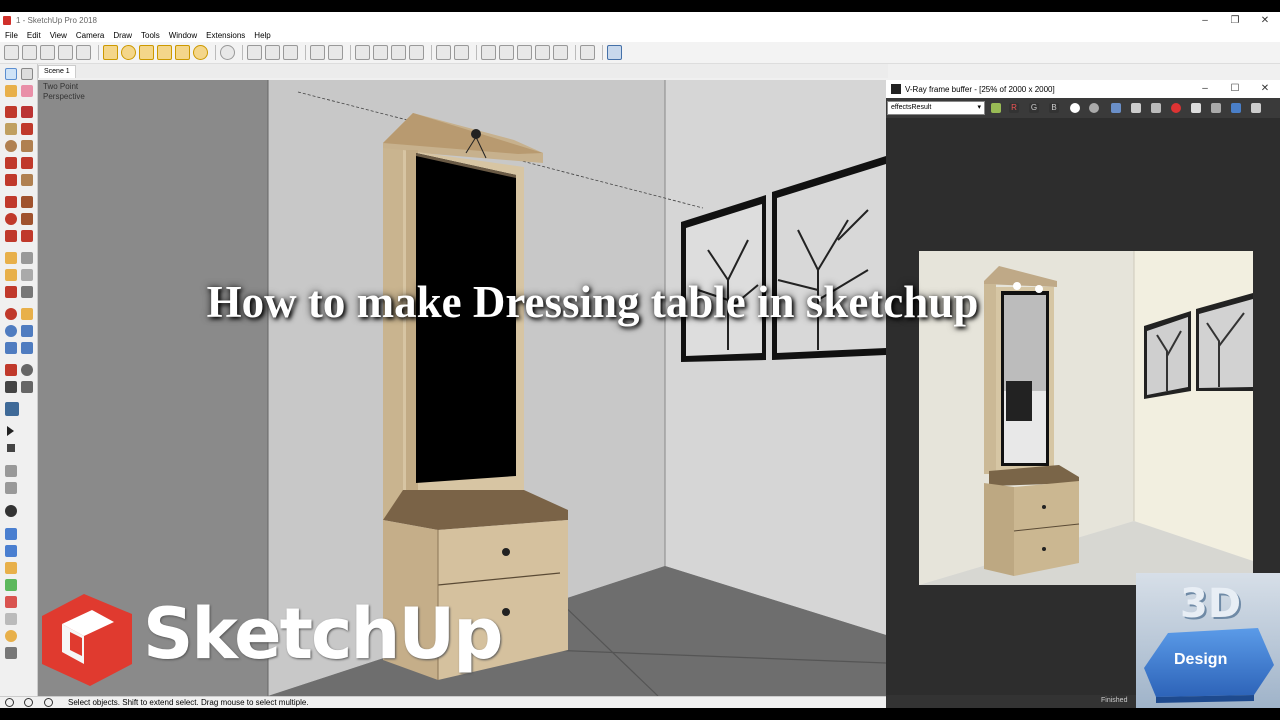  I want to click on polygon-tool-icon, so click(146, 52).